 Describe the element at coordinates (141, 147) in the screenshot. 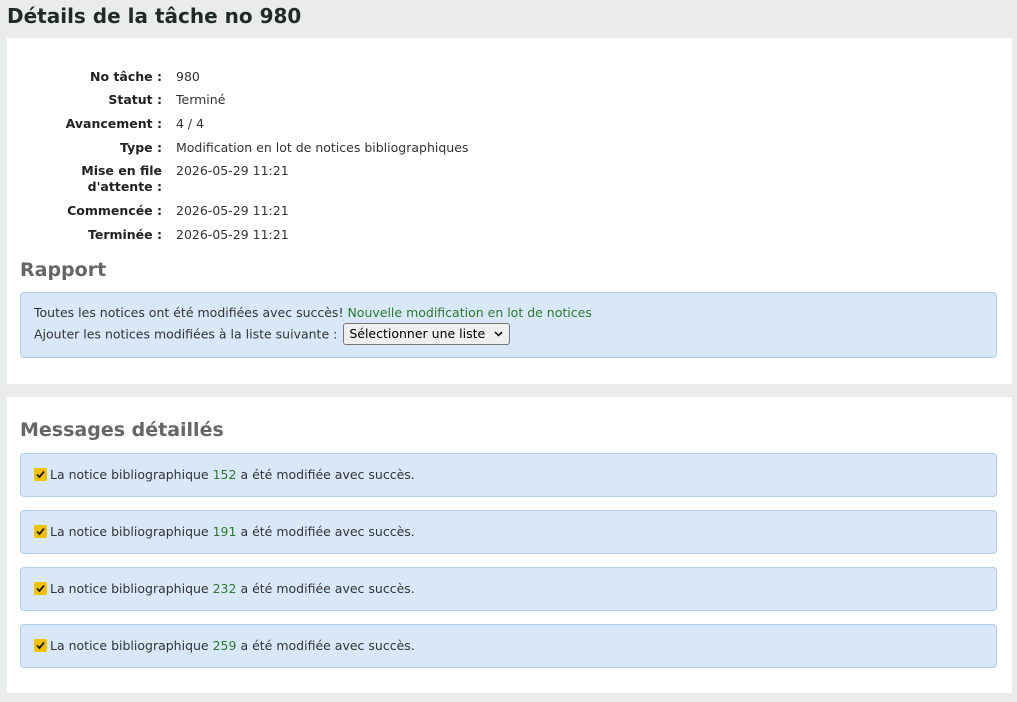

I see `field-label: Type :` at that location.